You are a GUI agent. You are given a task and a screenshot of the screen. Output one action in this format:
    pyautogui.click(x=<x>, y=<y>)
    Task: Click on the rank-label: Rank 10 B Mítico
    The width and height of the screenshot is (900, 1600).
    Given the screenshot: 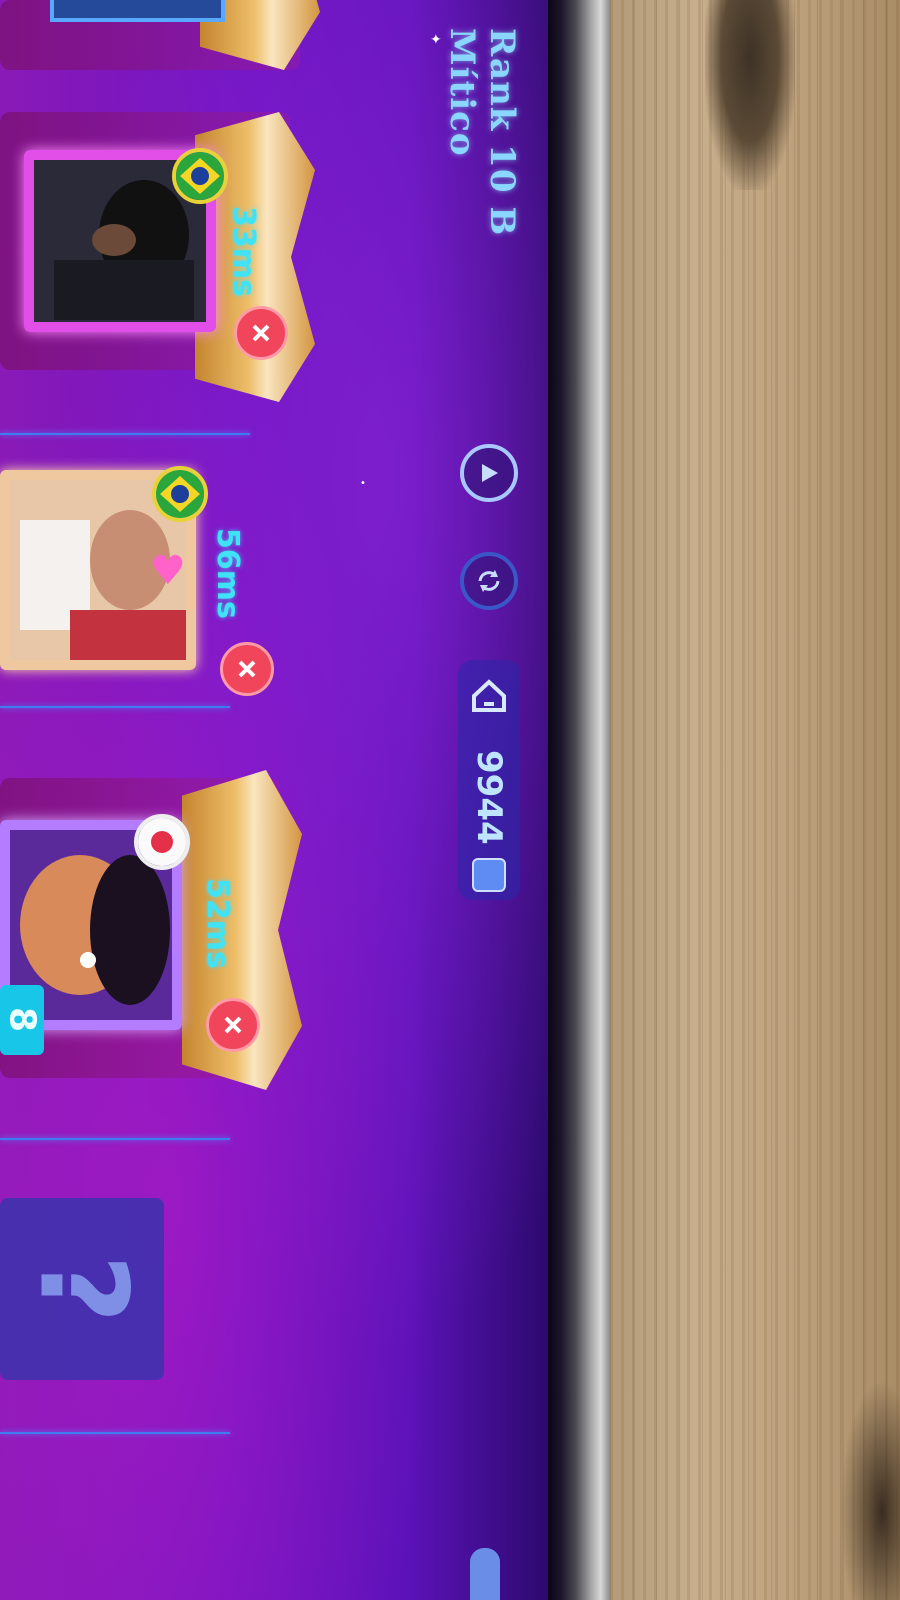 What is the action you would take?
    pyautogui.click(x=482, y=218)
    